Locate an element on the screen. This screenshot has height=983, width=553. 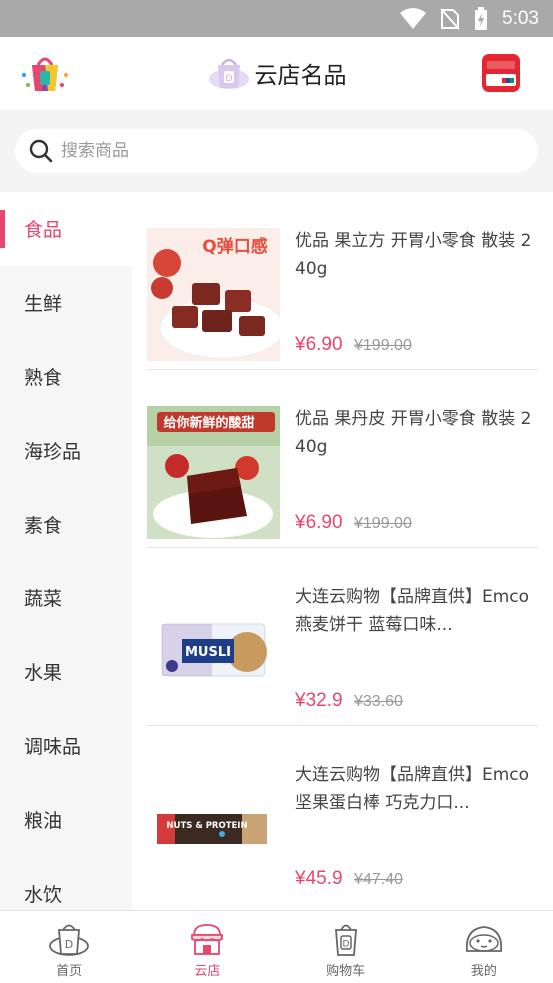
category-label: 食品 is located at coordinates (43, 230).